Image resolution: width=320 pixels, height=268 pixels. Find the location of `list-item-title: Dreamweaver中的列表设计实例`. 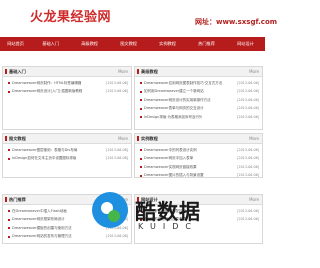

list-item-title: Dreamweaver中的列表设计实例 is located at coordinates (170, 150).